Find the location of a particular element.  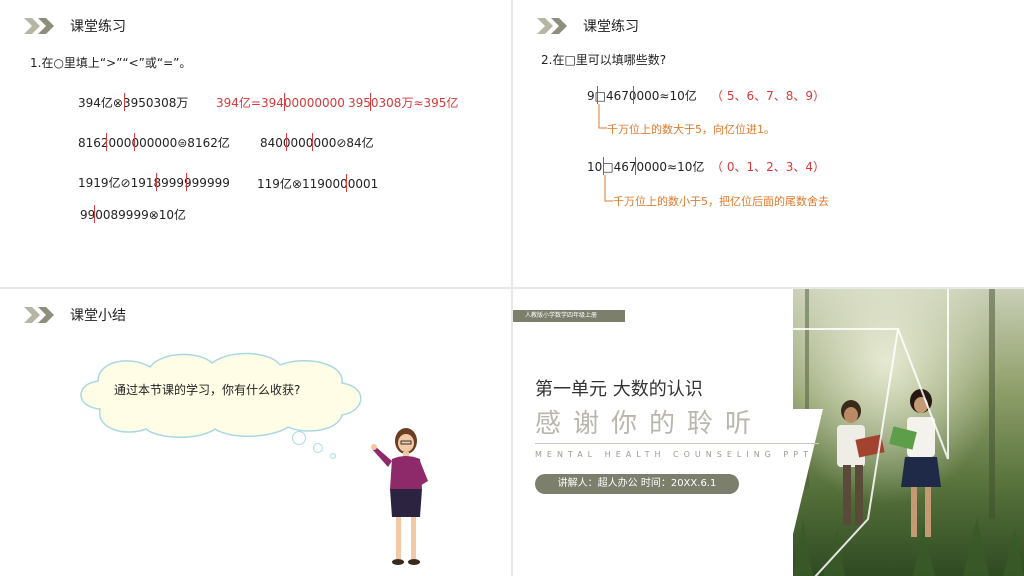

series-caption: 人教版小学数学四年级上册 is located at coordinates (569, 316).